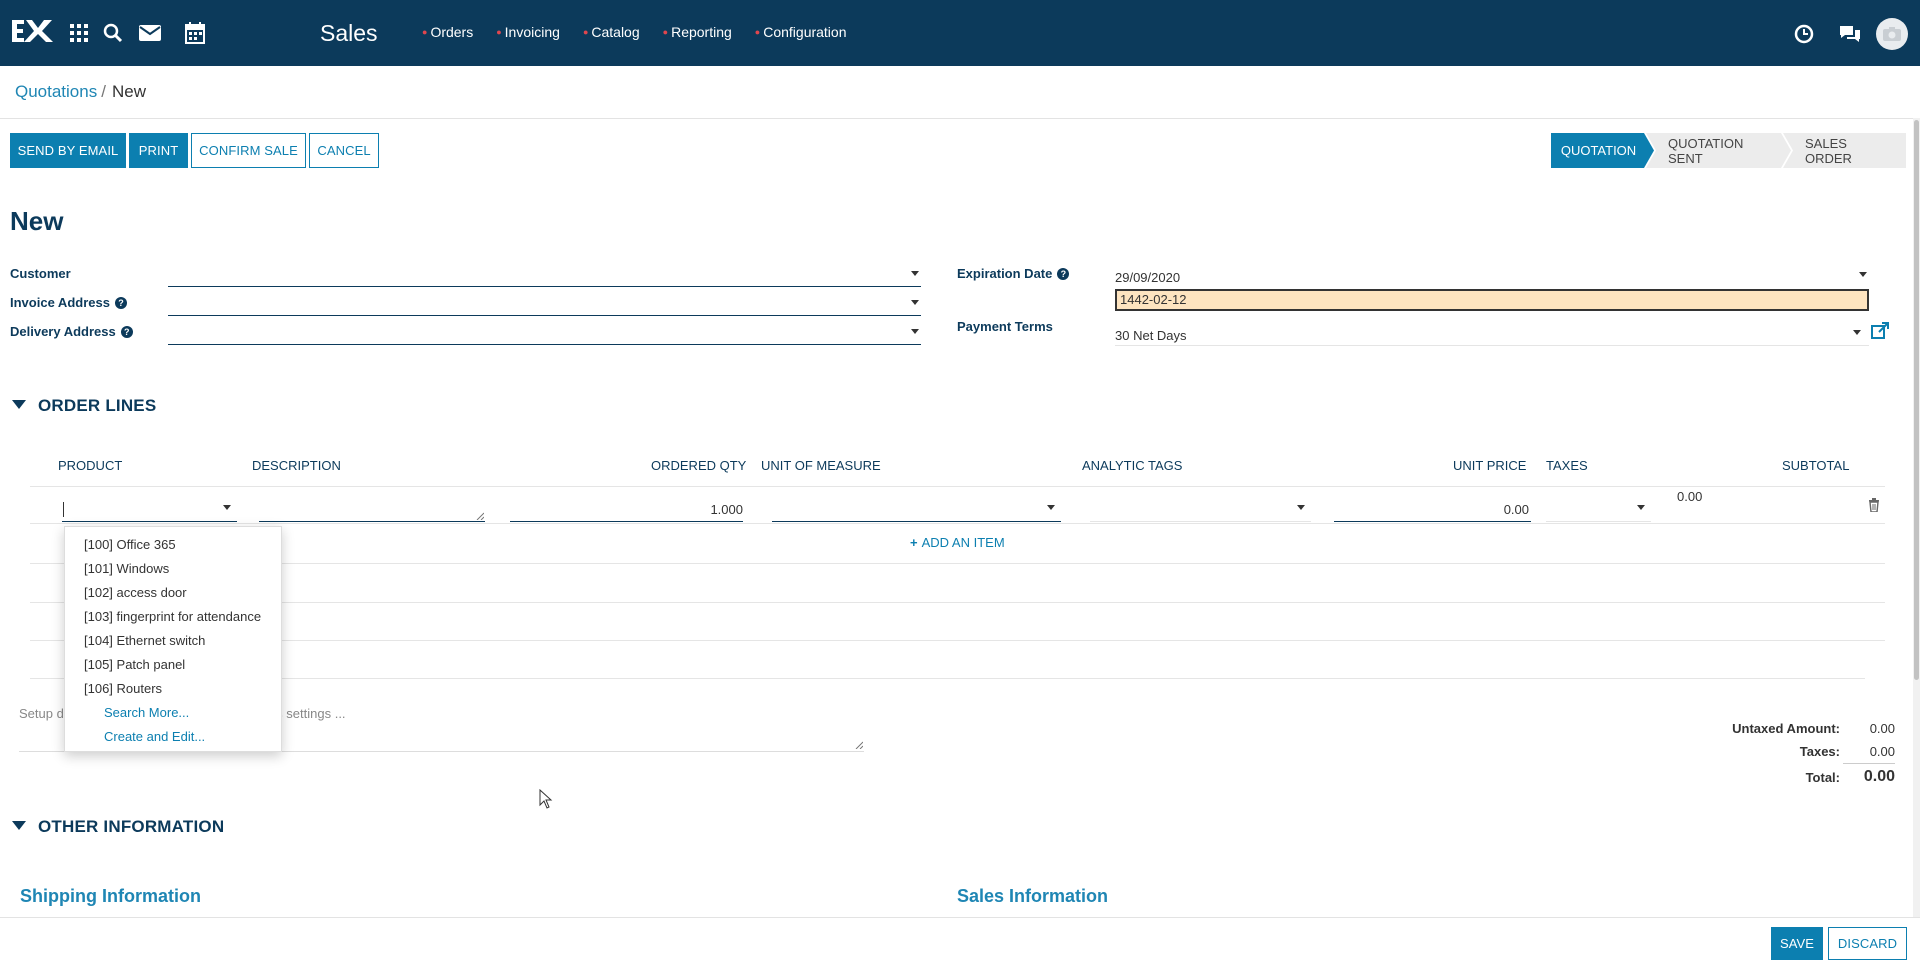 This screenshot has width=1920, height=969. I want to click on dropdown-item-product: [105] Patch panel, so click(173, 665).